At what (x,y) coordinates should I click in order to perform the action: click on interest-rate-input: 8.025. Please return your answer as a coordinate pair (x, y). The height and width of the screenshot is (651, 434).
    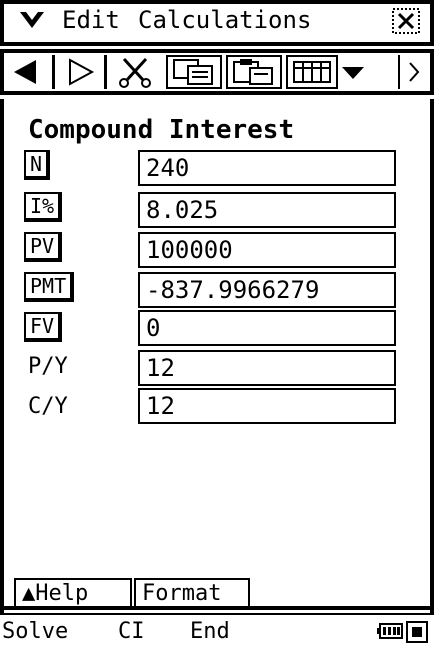
    Looking at the image, I should click on (267, 210).